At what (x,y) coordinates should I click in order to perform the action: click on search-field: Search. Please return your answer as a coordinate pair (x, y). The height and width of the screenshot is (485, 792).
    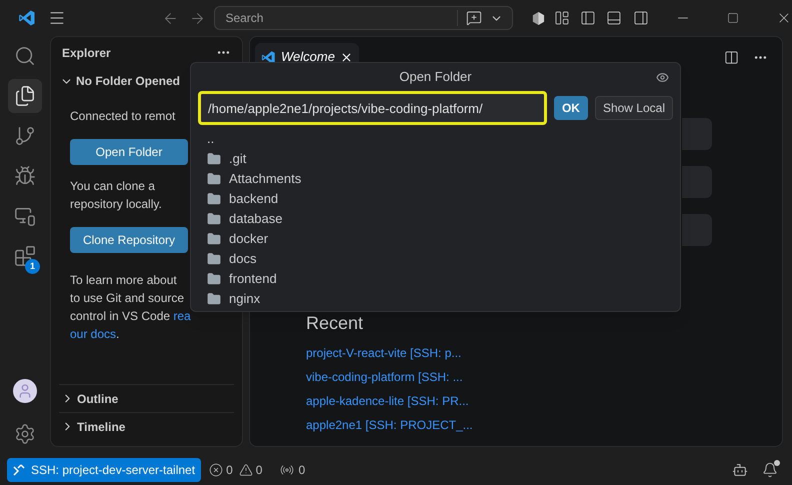
    Looking at the image, I should click on (363, 18).